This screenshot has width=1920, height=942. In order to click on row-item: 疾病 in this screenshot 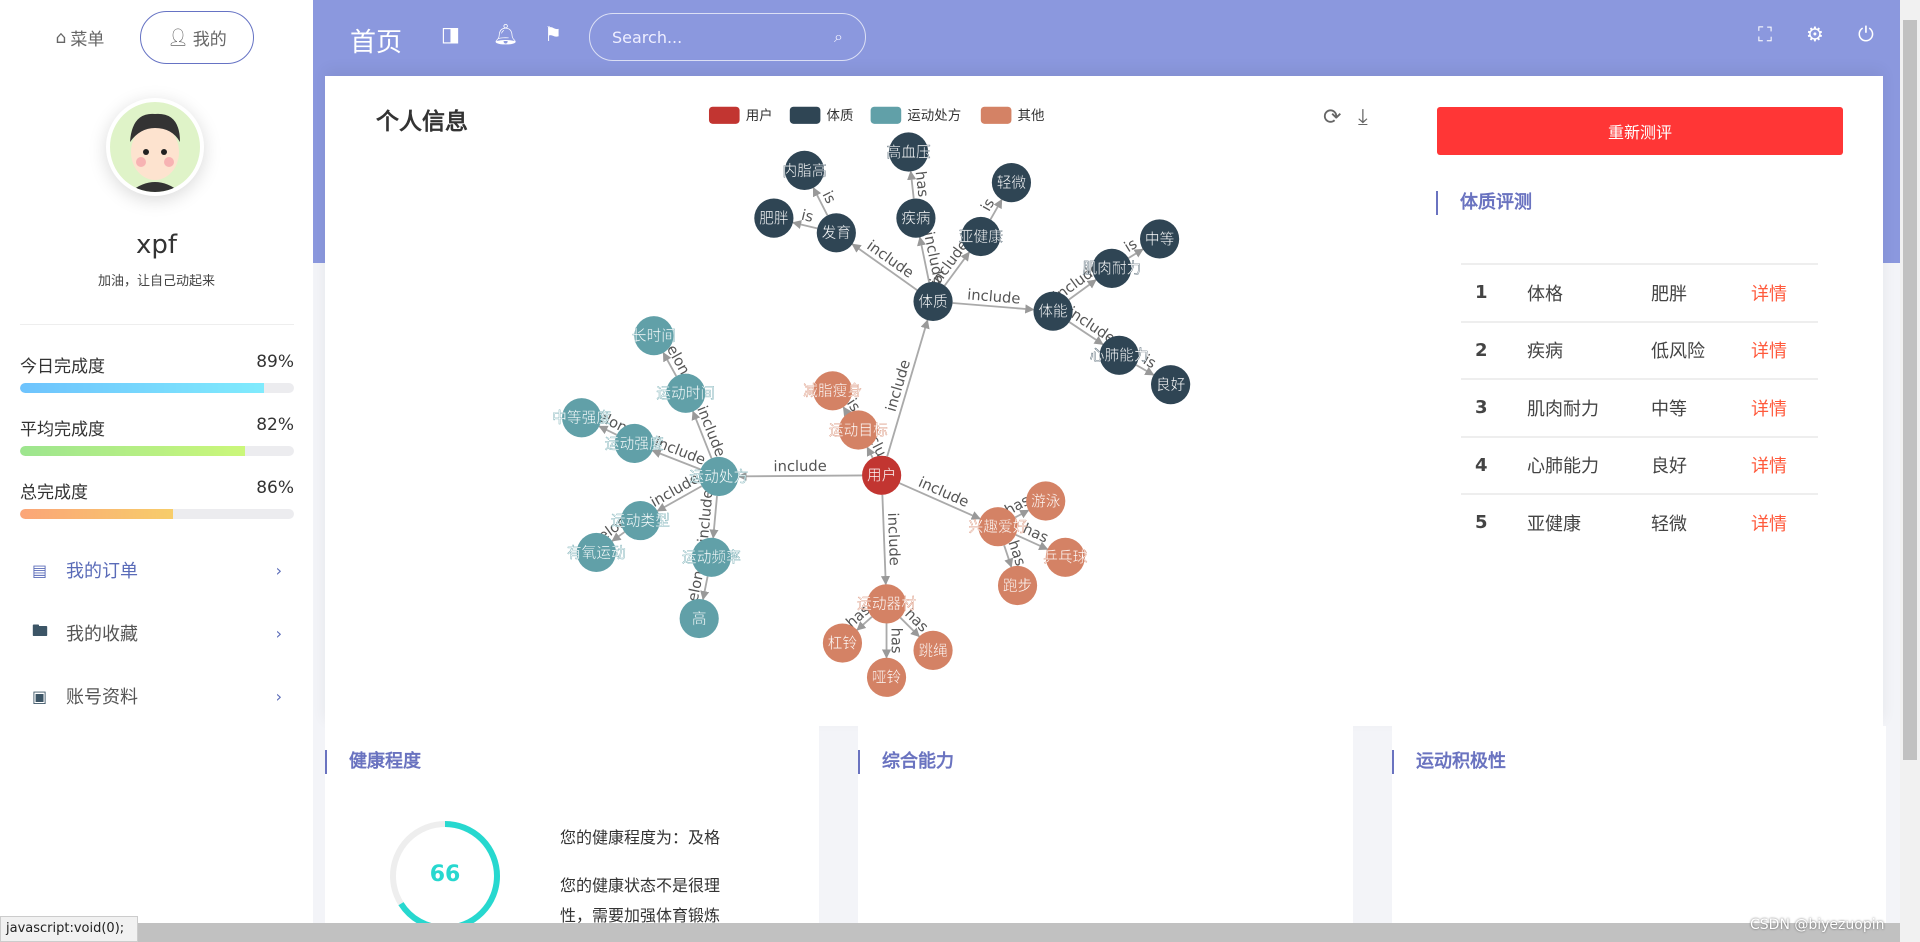, I will do `click(1545, 351)`.